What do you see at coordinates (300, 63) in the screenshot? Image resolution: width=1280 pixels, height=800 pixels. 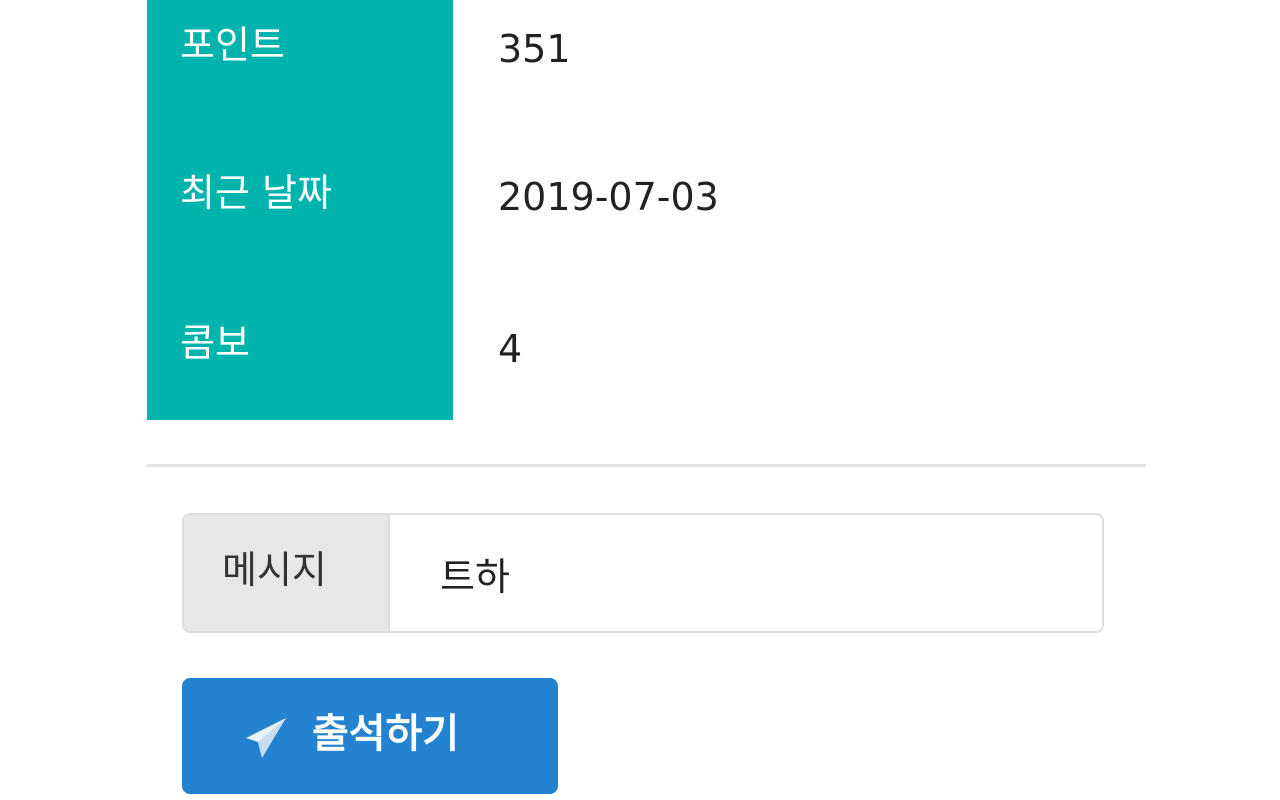 I see `stat-label-cell: 포인트` at bounding box center [300, 63].